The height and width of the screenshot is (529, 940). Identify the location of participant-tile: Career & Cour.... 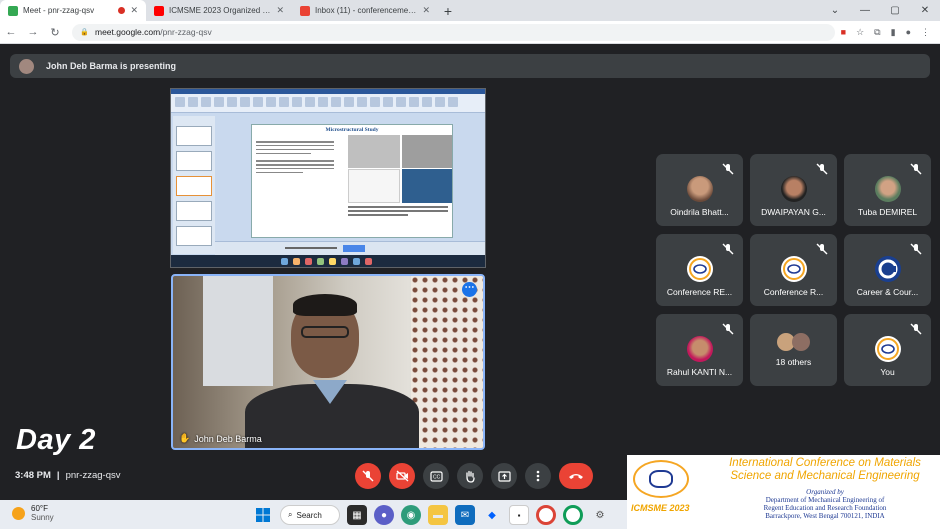
(887, 270).